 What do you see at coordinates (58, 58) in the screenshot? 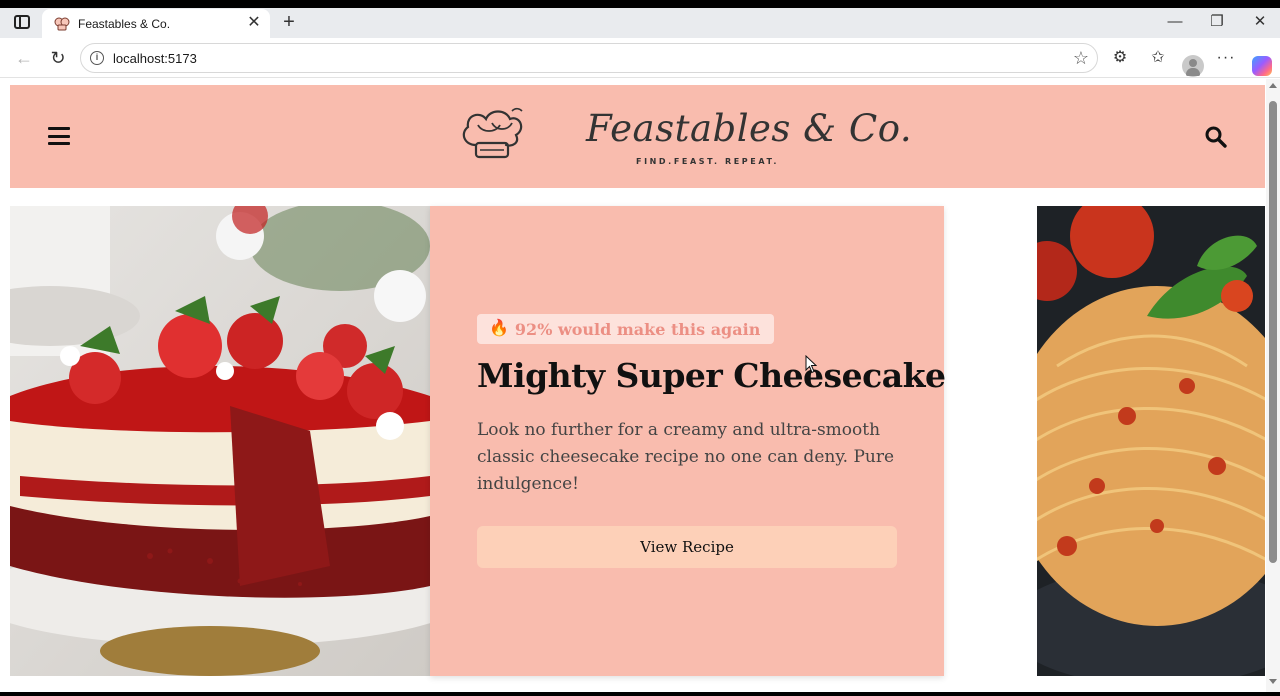
I see `reload-icon: ↻` at bounding box center [58, 58].